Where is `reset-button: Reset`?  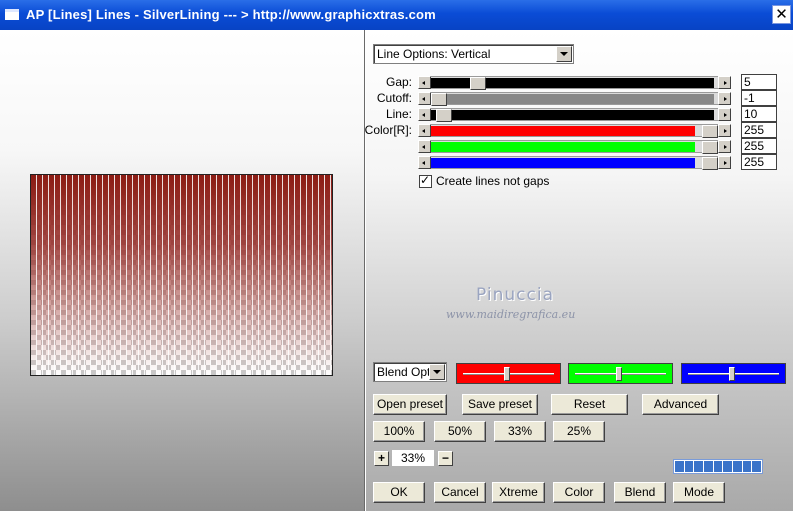
reset-button: Reset is located at coordinates (589, 404).